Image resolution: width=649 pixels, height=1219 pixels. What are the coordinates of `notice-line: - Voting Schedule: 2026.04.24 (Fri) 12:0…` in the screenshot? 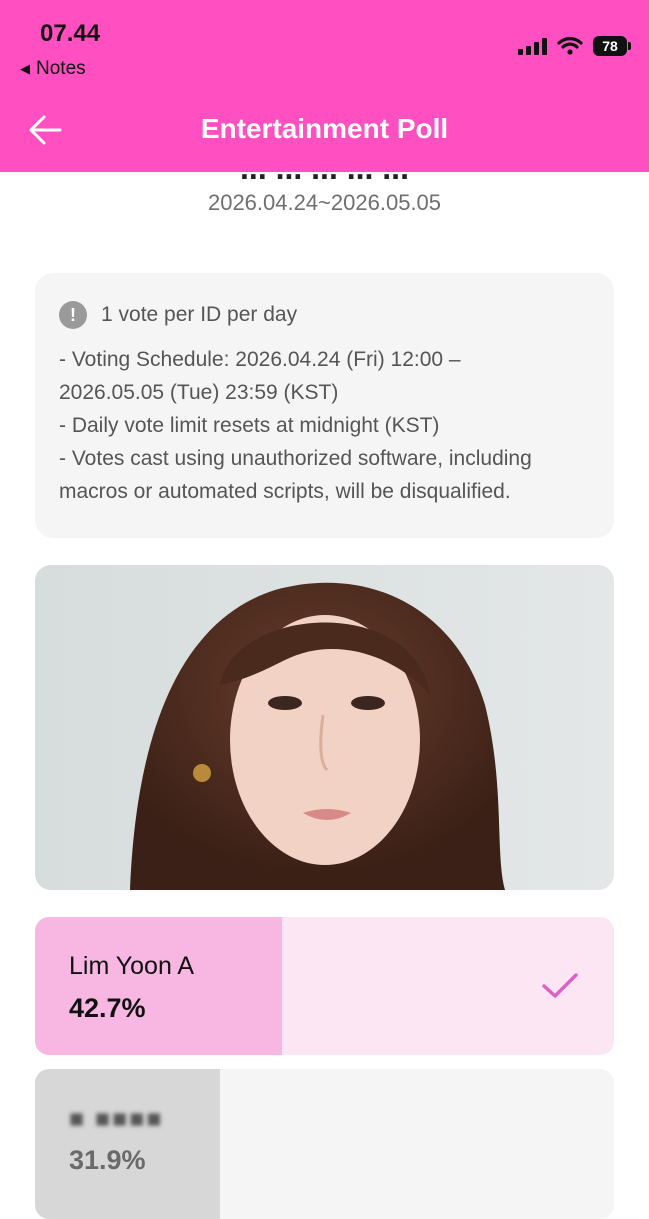 It's located at (260, 359).